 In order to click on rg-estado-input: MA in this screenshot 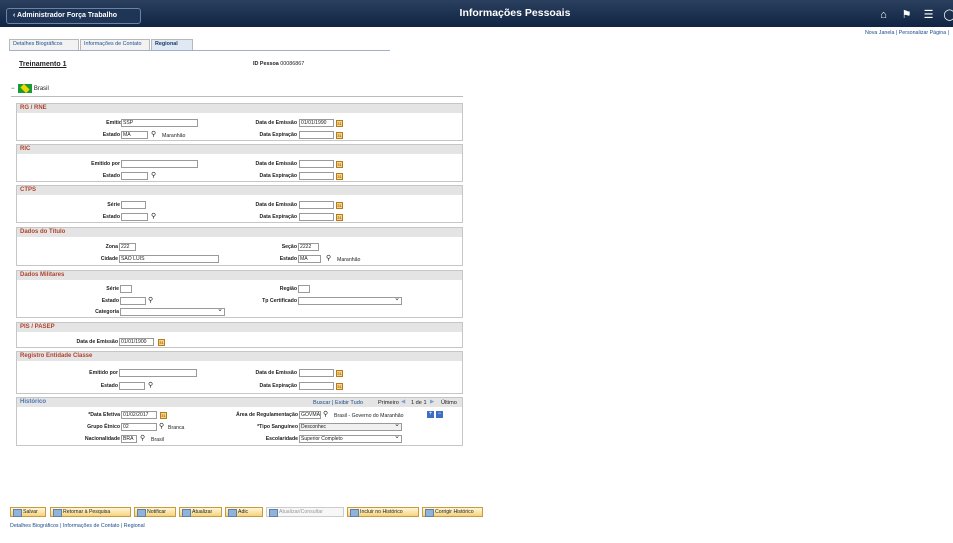, I will do `click(134, 135)`.